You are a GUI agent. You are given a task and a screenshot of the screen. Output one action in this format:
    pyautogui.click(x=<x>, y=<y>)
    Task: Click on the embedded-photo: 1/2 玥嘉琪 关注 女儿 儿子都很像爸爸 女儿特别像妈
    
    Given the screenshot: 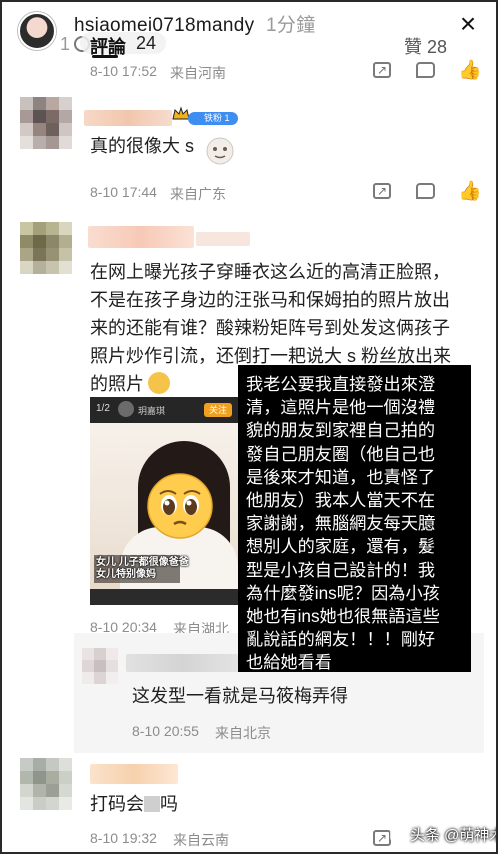 What is the action you would take?
    pyautogui.click(x=164, y=501)
    